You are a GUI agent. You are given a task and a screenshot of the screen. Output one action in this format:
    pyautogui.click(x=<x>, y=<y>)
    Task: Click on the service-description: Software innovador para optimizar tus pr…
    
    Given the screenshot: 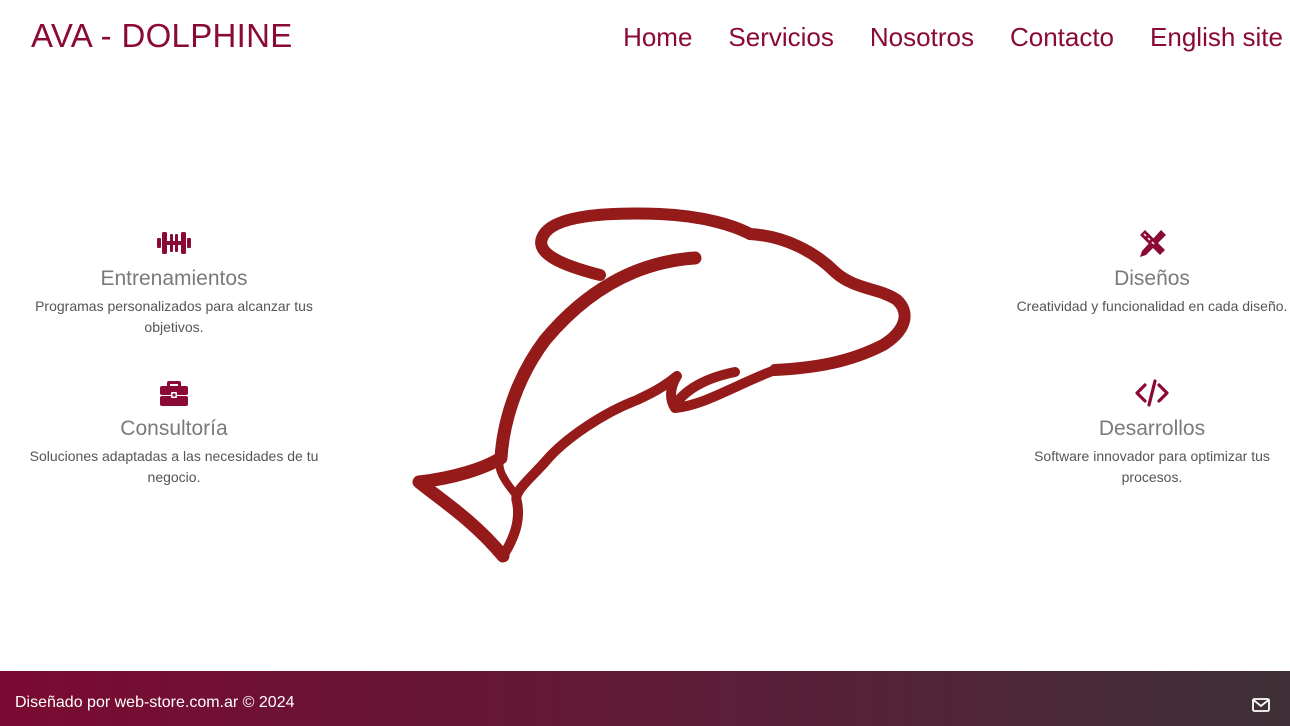 What is the action you would take?
    pyautogui.click(x=1152, y=466)
    